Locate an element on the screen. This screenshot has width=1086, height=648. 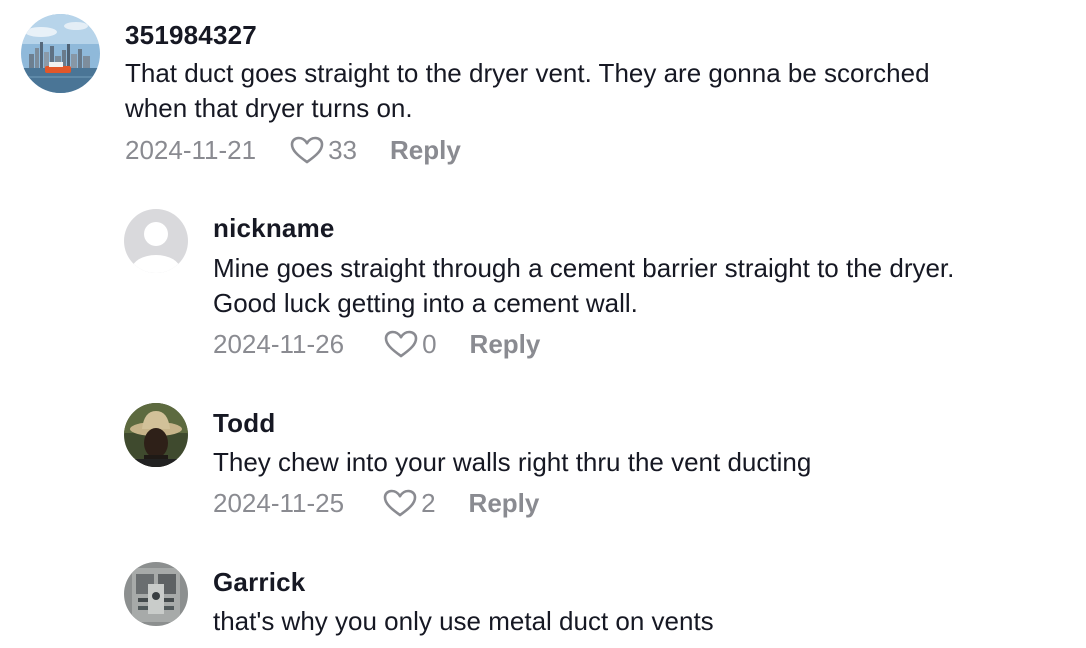
comment-date: 2024-11-21 is located at coordinates (191, 149).